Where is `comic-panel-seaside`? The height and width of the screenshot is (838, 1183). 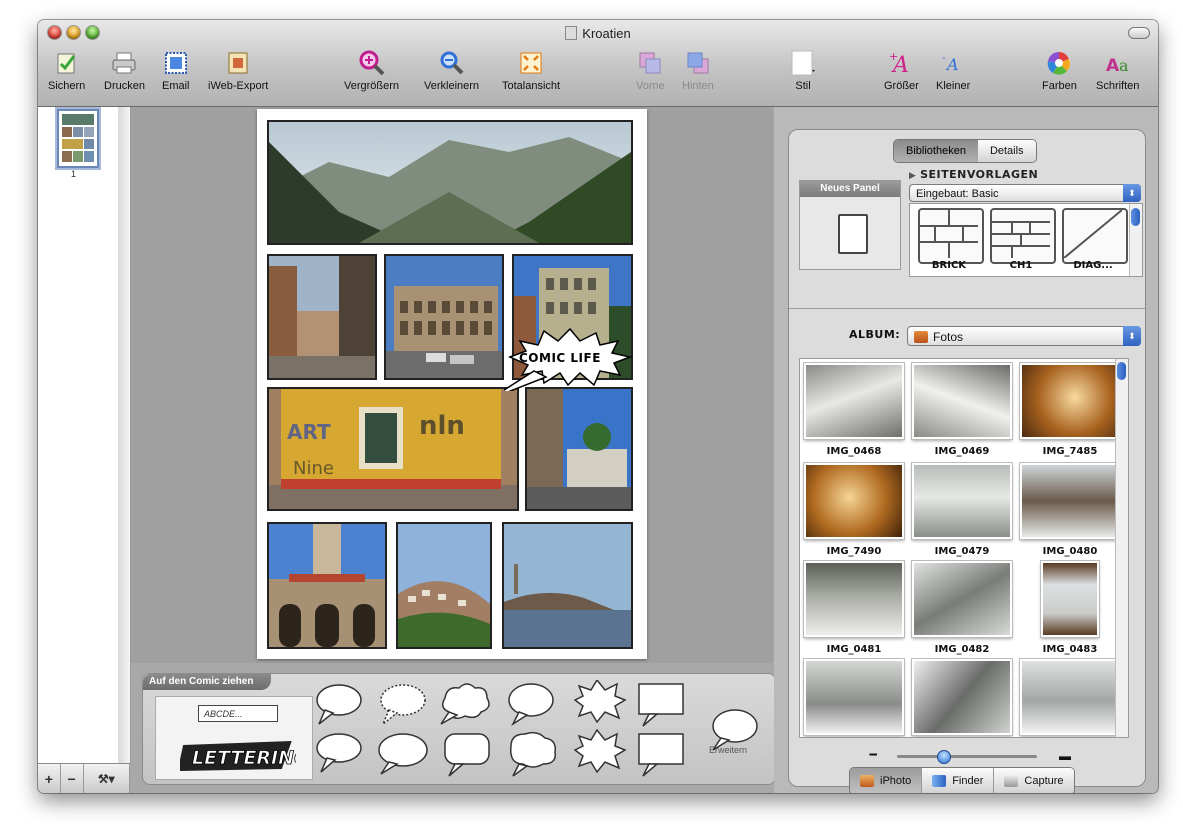
comic-panel-seaside is located at coordinates (567, 585).